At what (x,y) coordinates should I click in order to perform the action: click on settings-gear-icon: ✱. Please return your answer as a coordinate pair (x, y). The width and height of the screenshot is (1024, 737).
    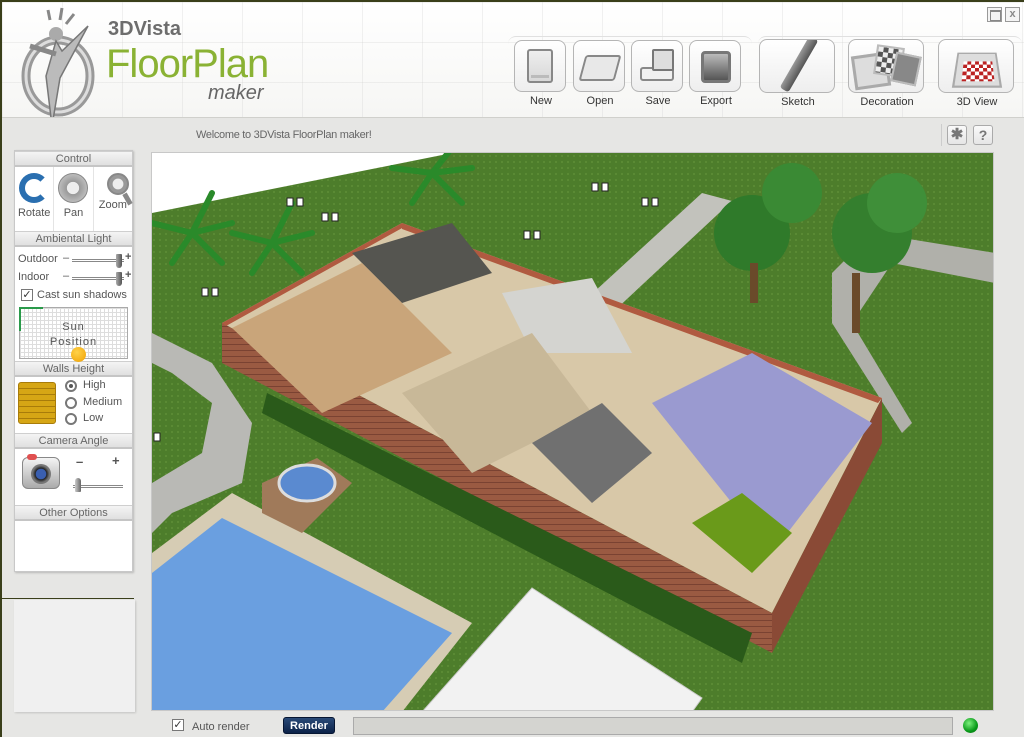
    Looking at the image, I should click on (957, 135).